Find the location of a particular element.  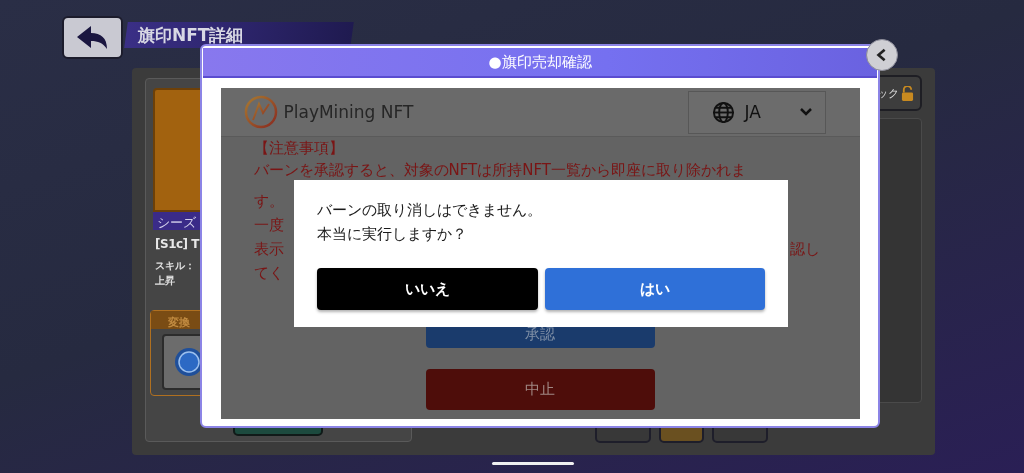

notice-text: 【注意事項】 is located at coordinates (298, 148).